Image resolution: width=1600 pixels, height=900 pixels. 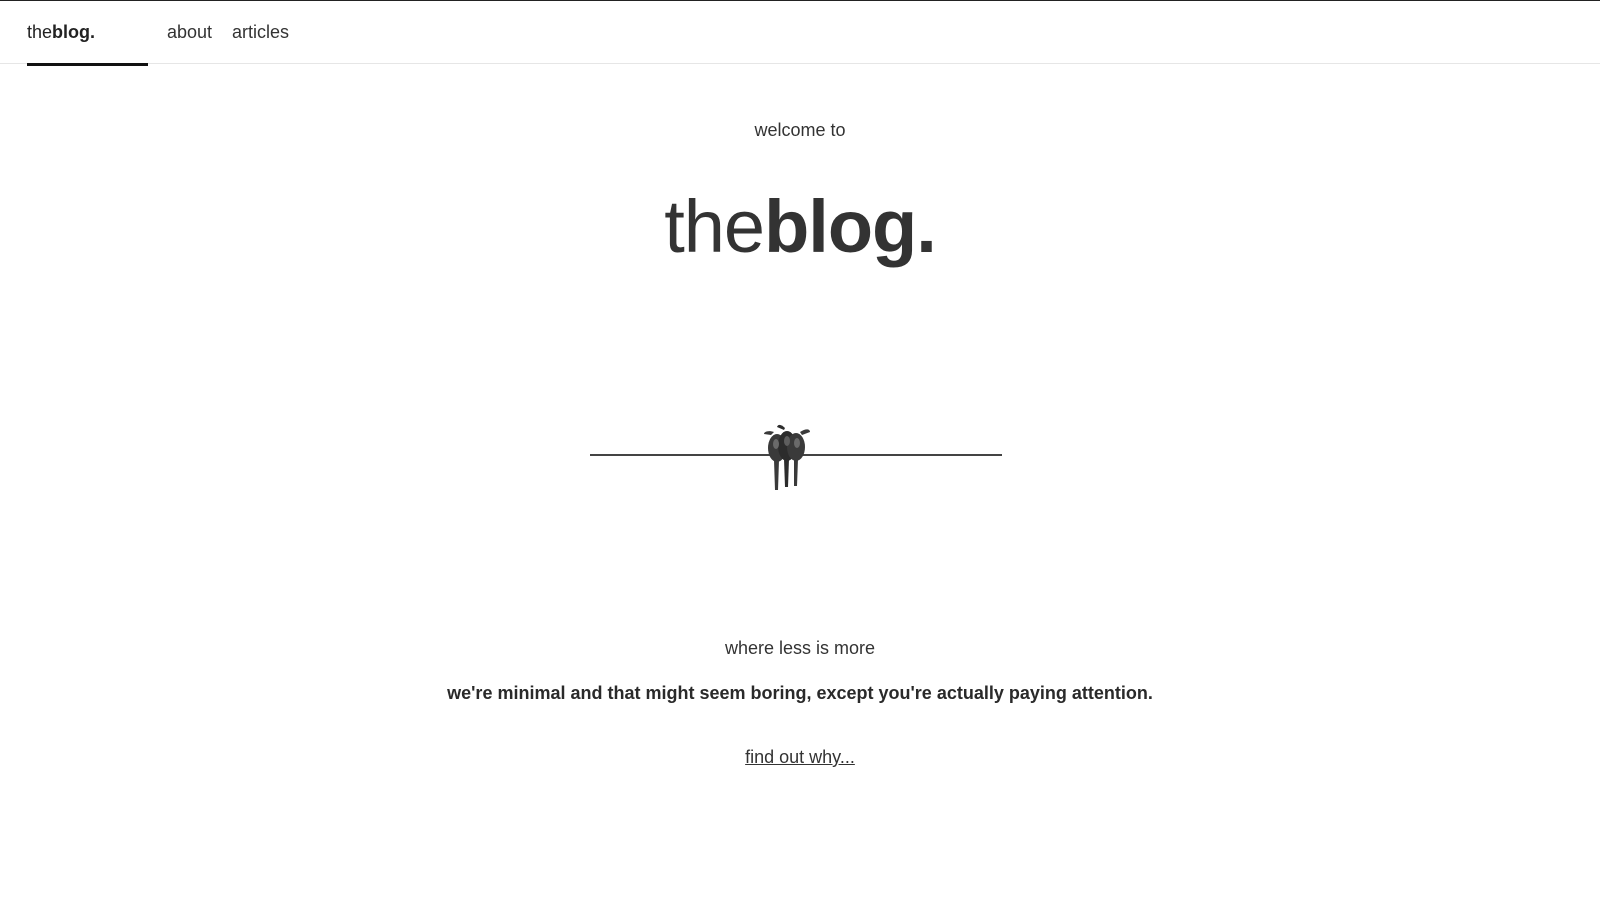 What do you see at coordinates (850, 226) in the screenshot?
I see `hero-title-bold: blog.` at bounding box center [850, 226].